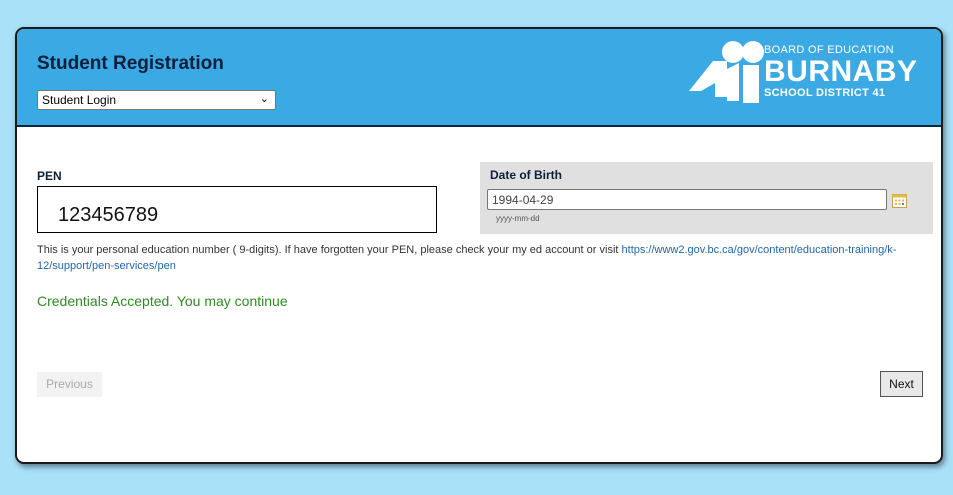  Describe the element at coordinates (237, 209) in the screenshot. I see `pen-input: 123456789` at that location.